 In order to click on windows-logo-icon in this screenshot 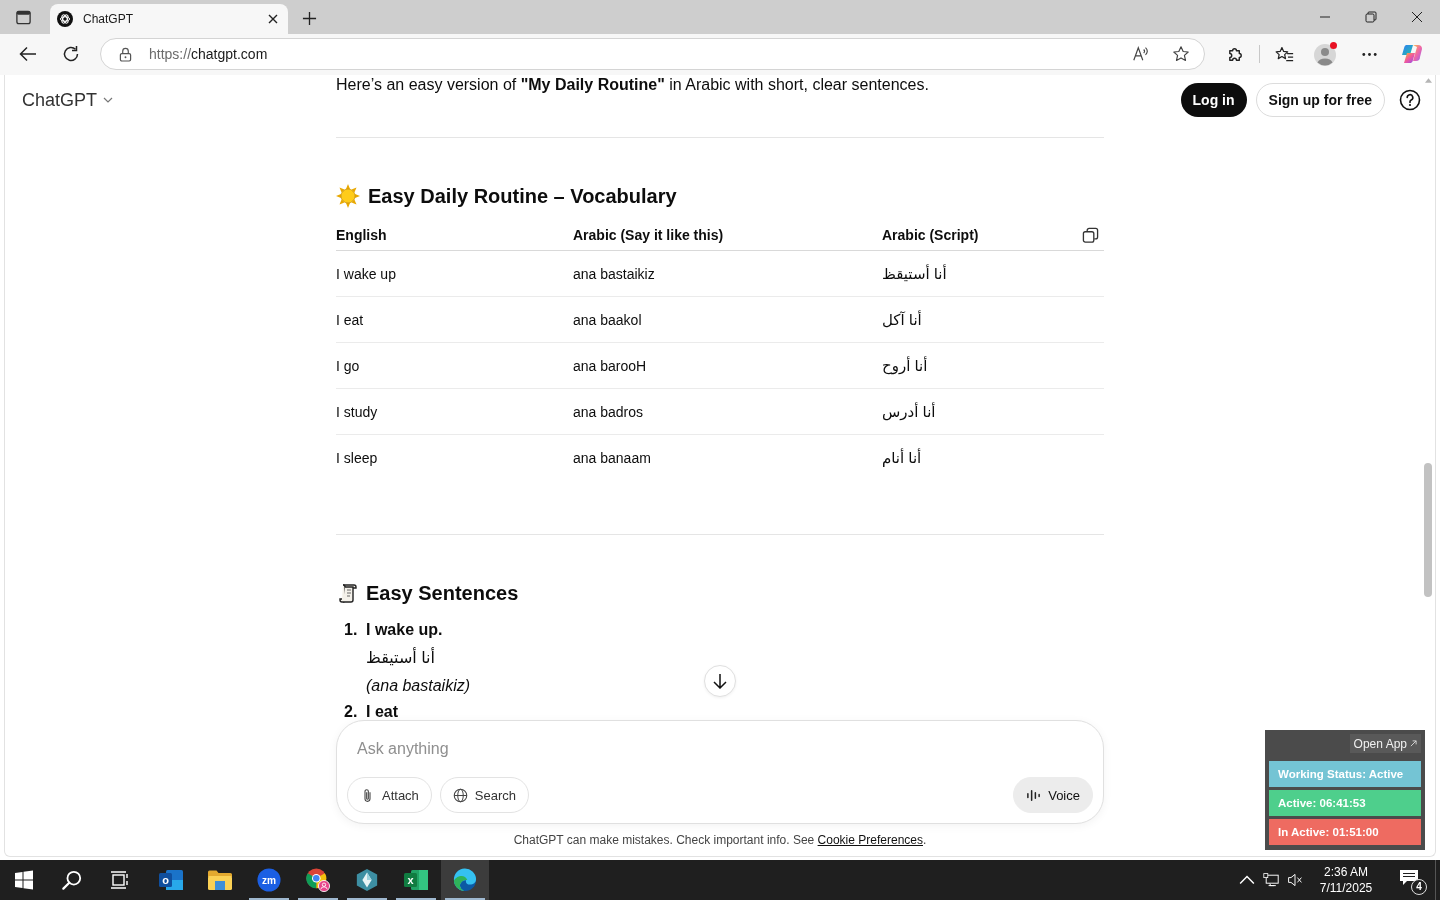, I will do `click(24, 880)`.